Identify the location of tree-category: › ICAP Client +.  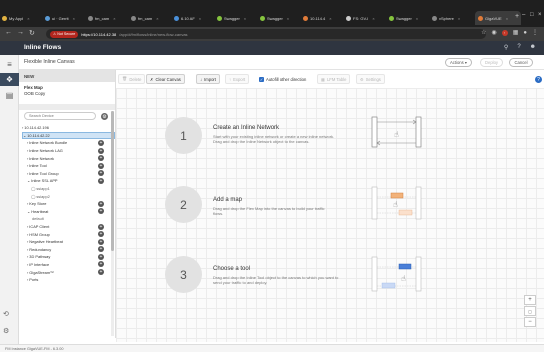
(68, 227).